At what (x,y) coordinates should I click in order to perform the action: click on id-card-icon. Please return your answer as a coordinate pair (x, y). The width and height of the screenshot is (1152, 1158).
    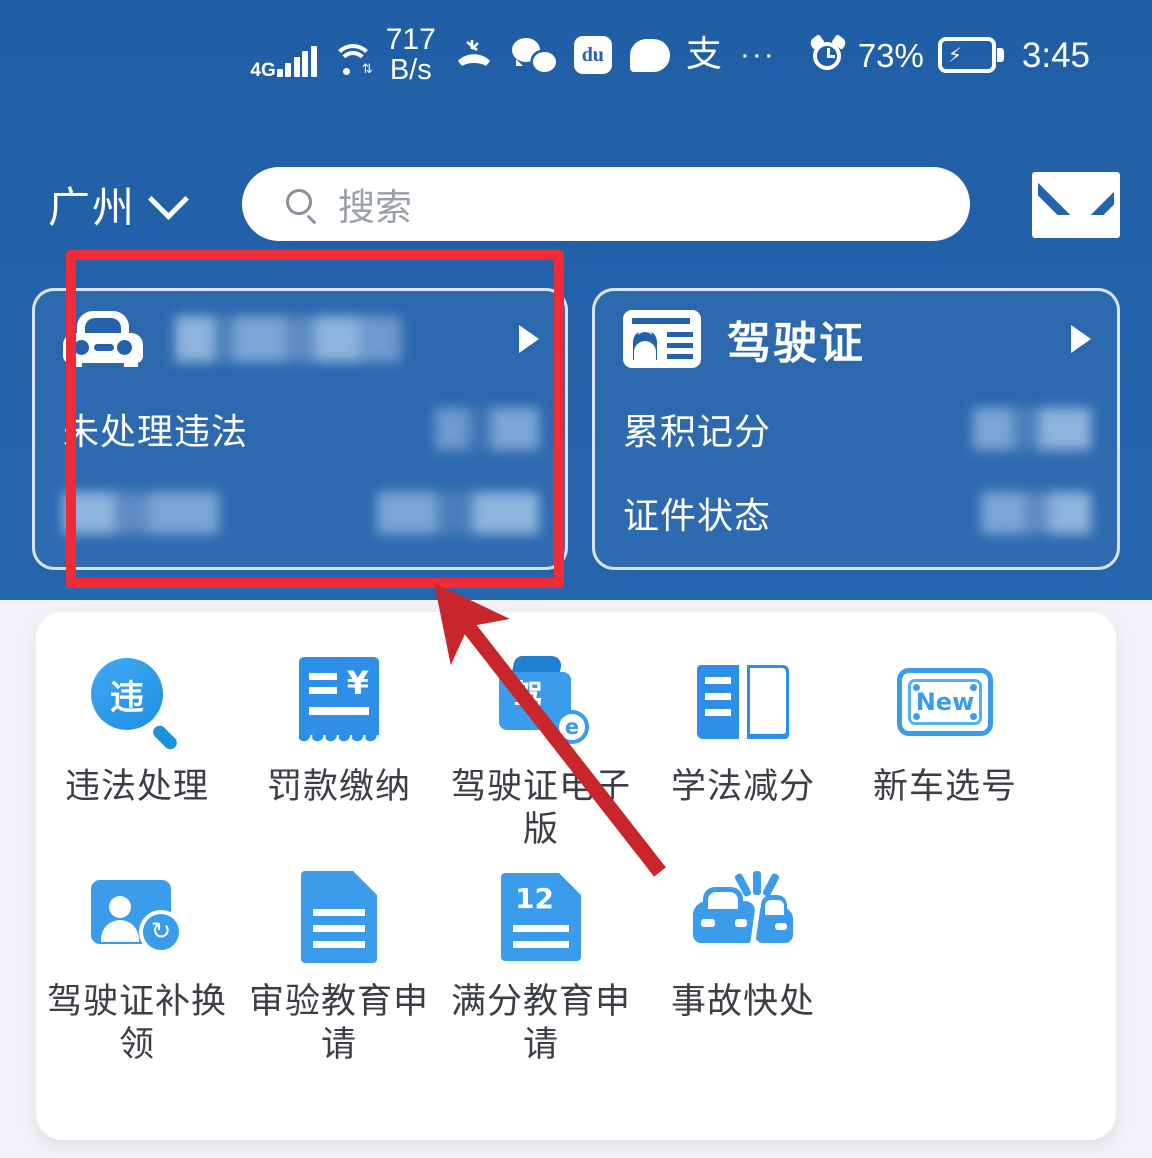
    Looking at the image, I should click on (662, 339).